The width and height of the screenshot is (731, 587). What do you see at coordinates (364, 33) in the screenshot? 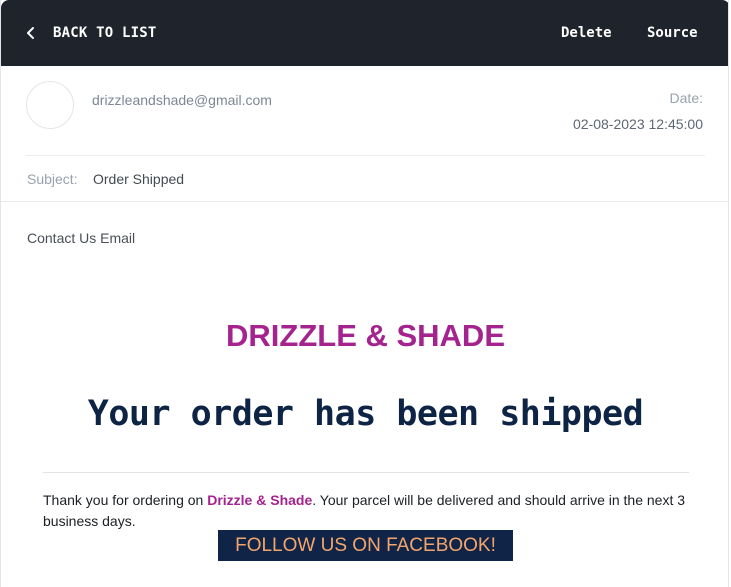
I see `toolbar: BACK TO LIST Delete Source` at bounding box center [364, 33].